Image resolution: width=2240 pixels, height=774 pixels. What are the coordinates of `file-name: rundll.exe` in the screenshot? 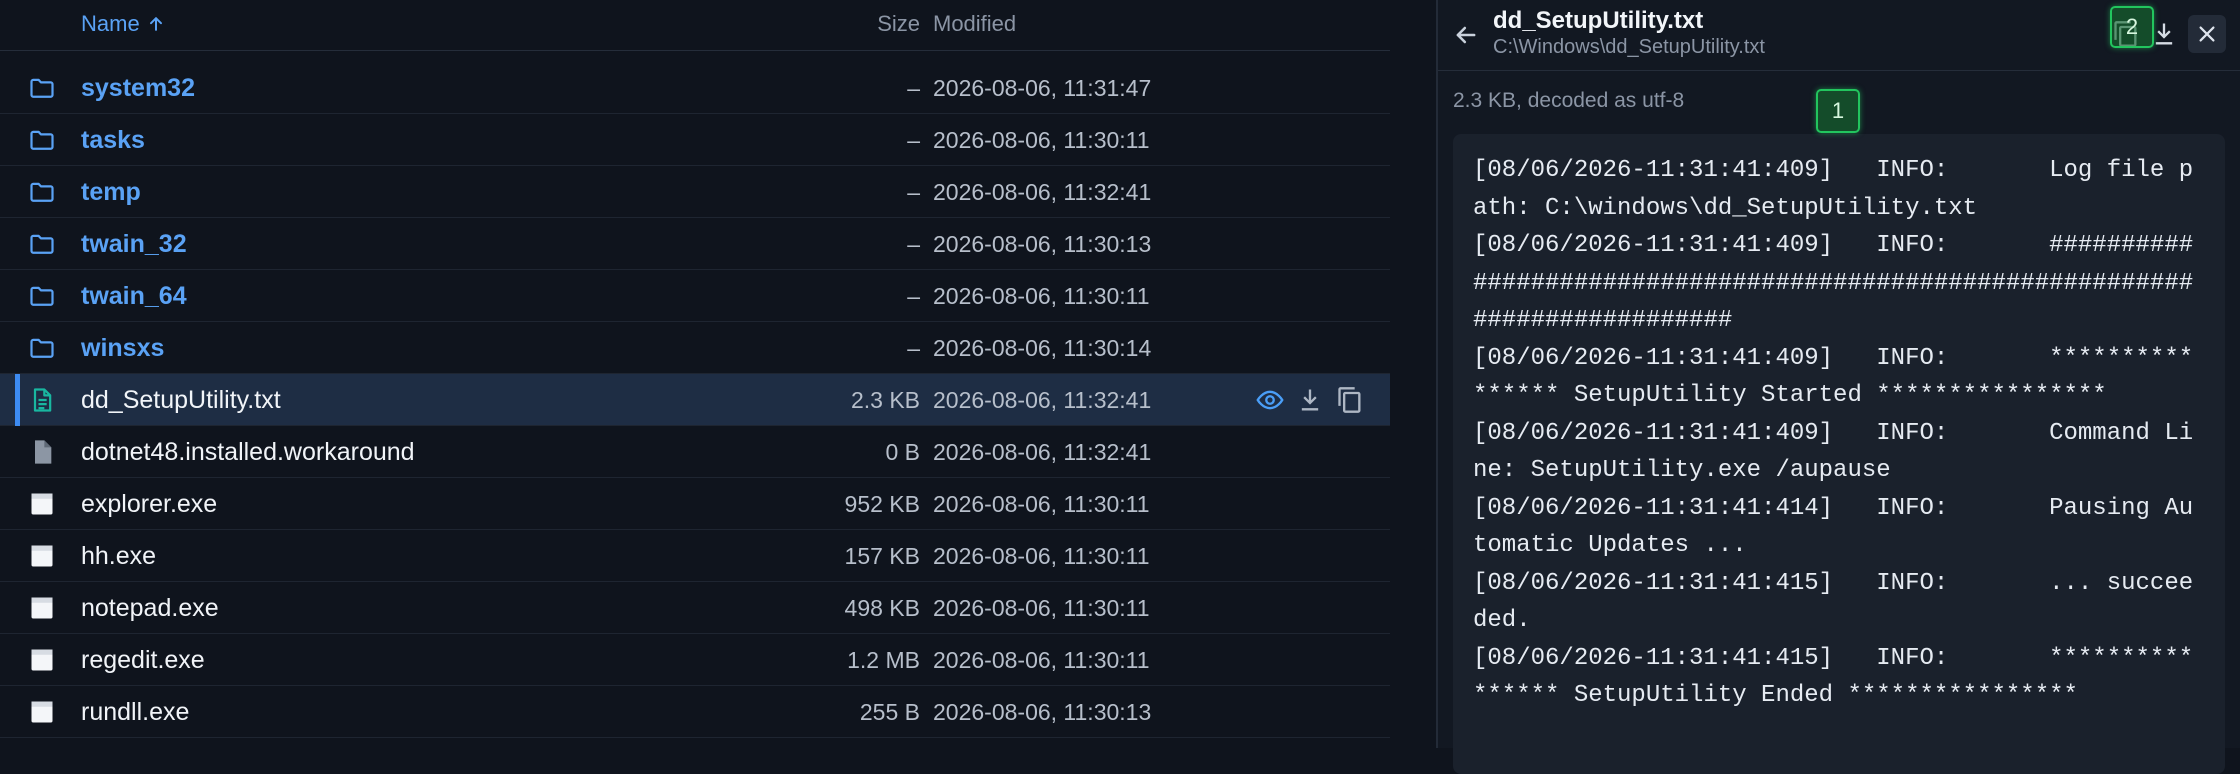 It's located at (135, 712).